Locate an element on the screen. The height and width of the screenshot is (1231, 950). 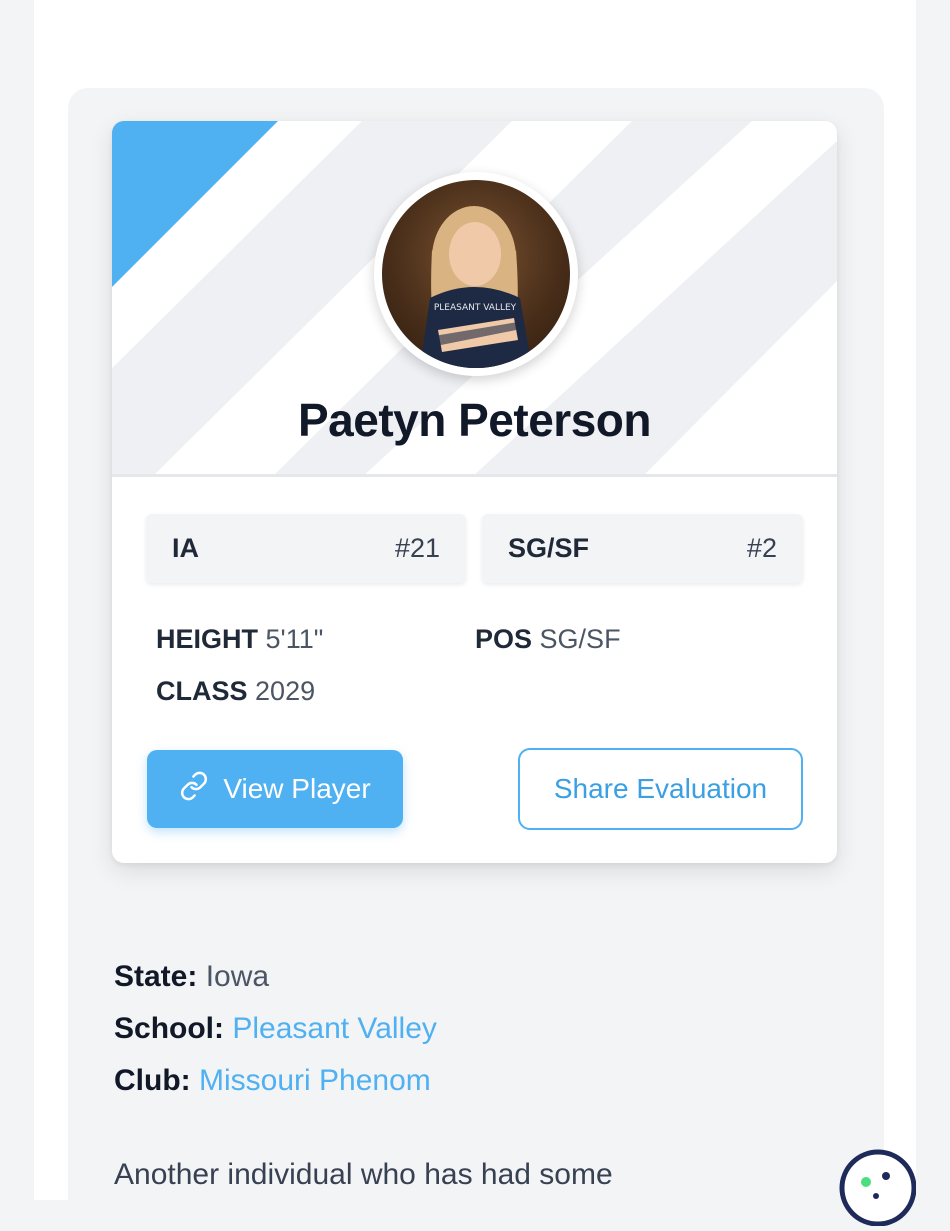
state-rank-badge: IA #21 is located at coordinates (306, 548).